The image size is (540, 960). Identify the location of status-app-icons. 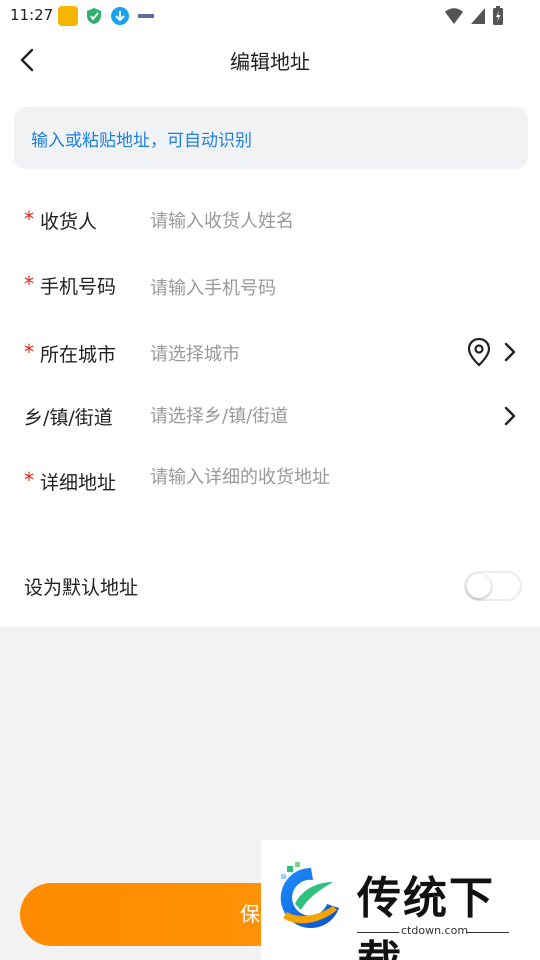
(107, 16).